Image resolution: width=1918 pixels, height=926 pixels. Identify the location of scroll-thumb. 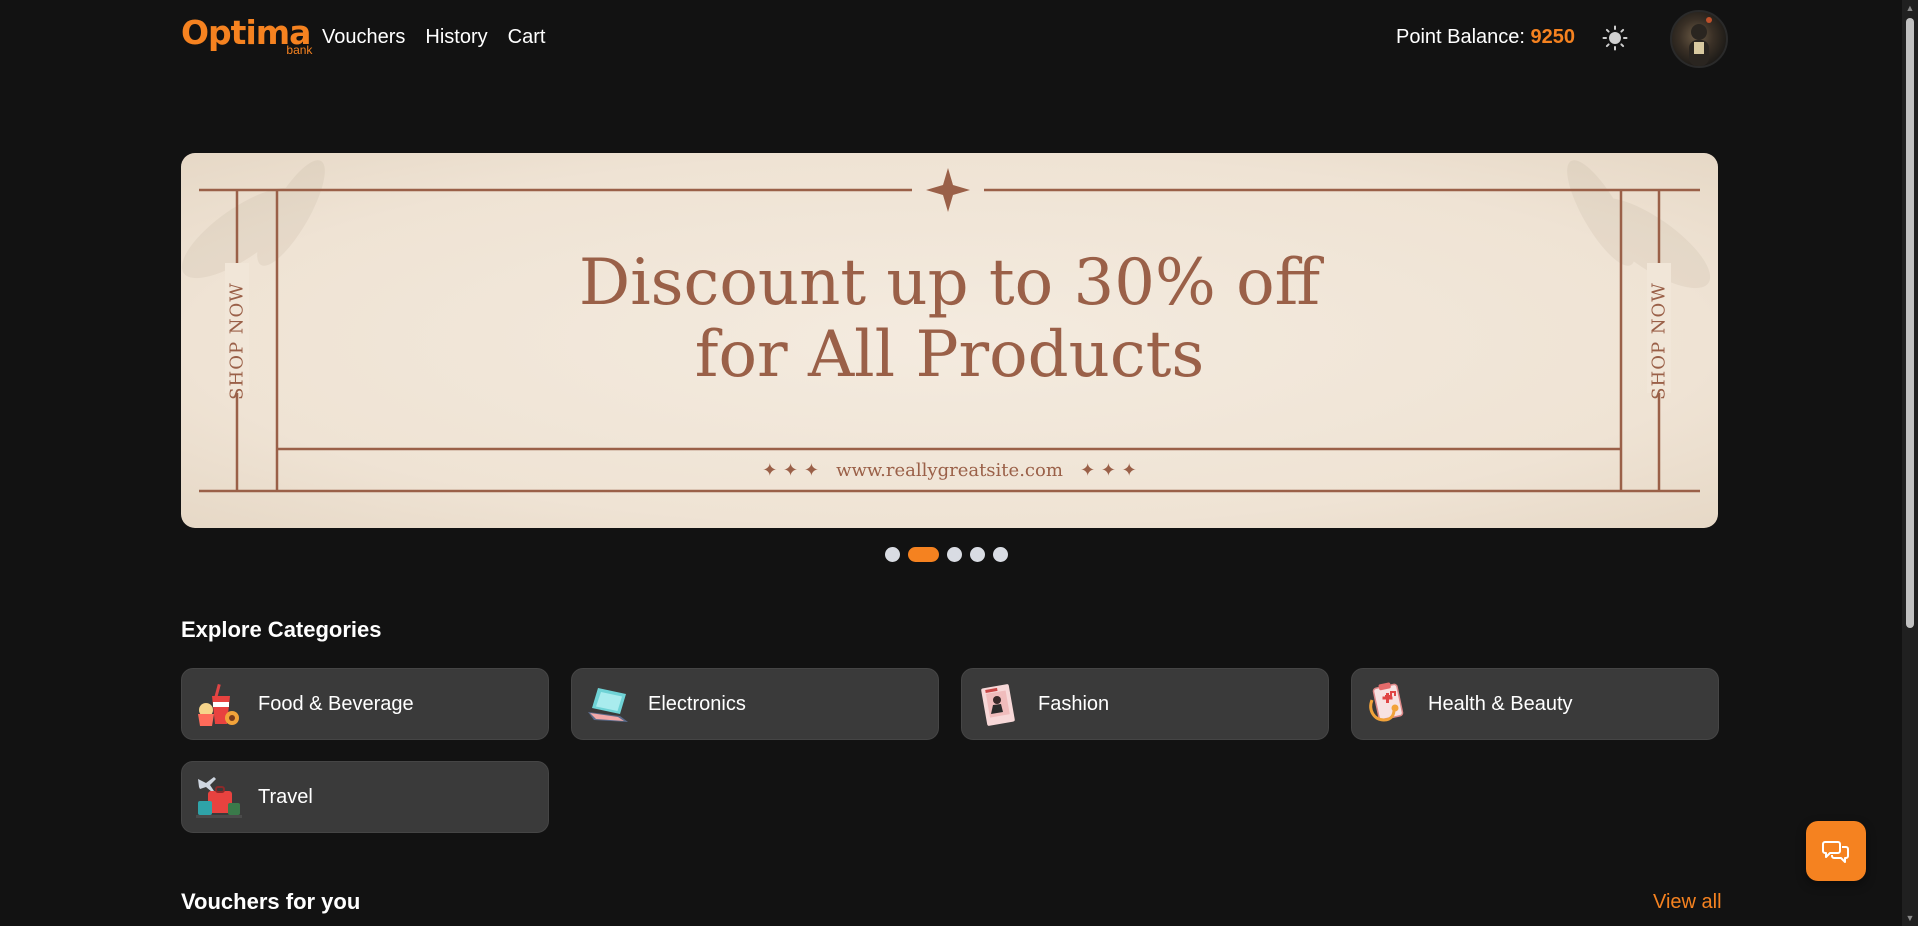
(1910, 323).